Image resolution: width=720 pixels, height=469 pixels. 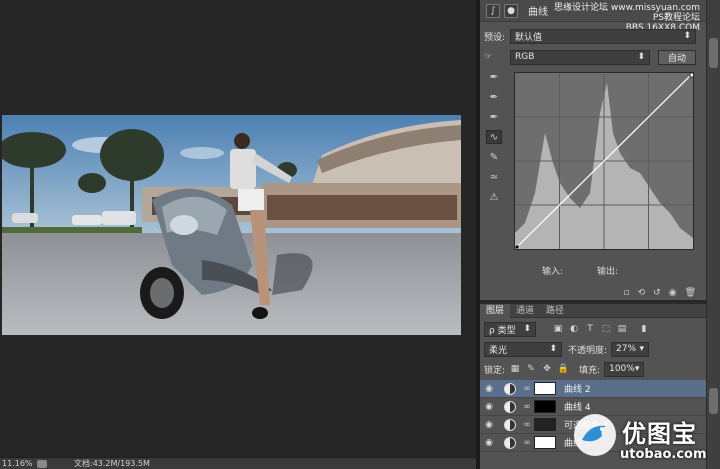 What do you see at coordinates (659, 434) in the screenshot?
I see `logo-brand: 优图宝` at bounding box center [659, 434].